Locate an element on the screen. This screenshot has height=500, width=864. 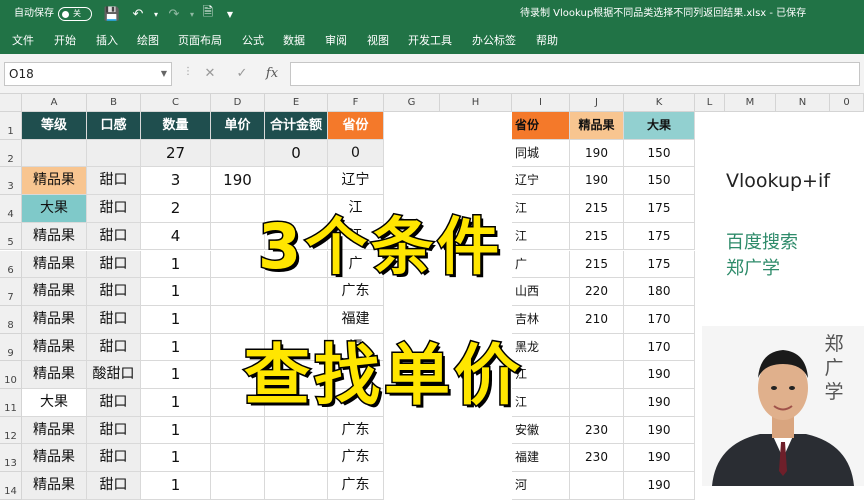
table-cell: 大果 is located at coordinates (54, 209).